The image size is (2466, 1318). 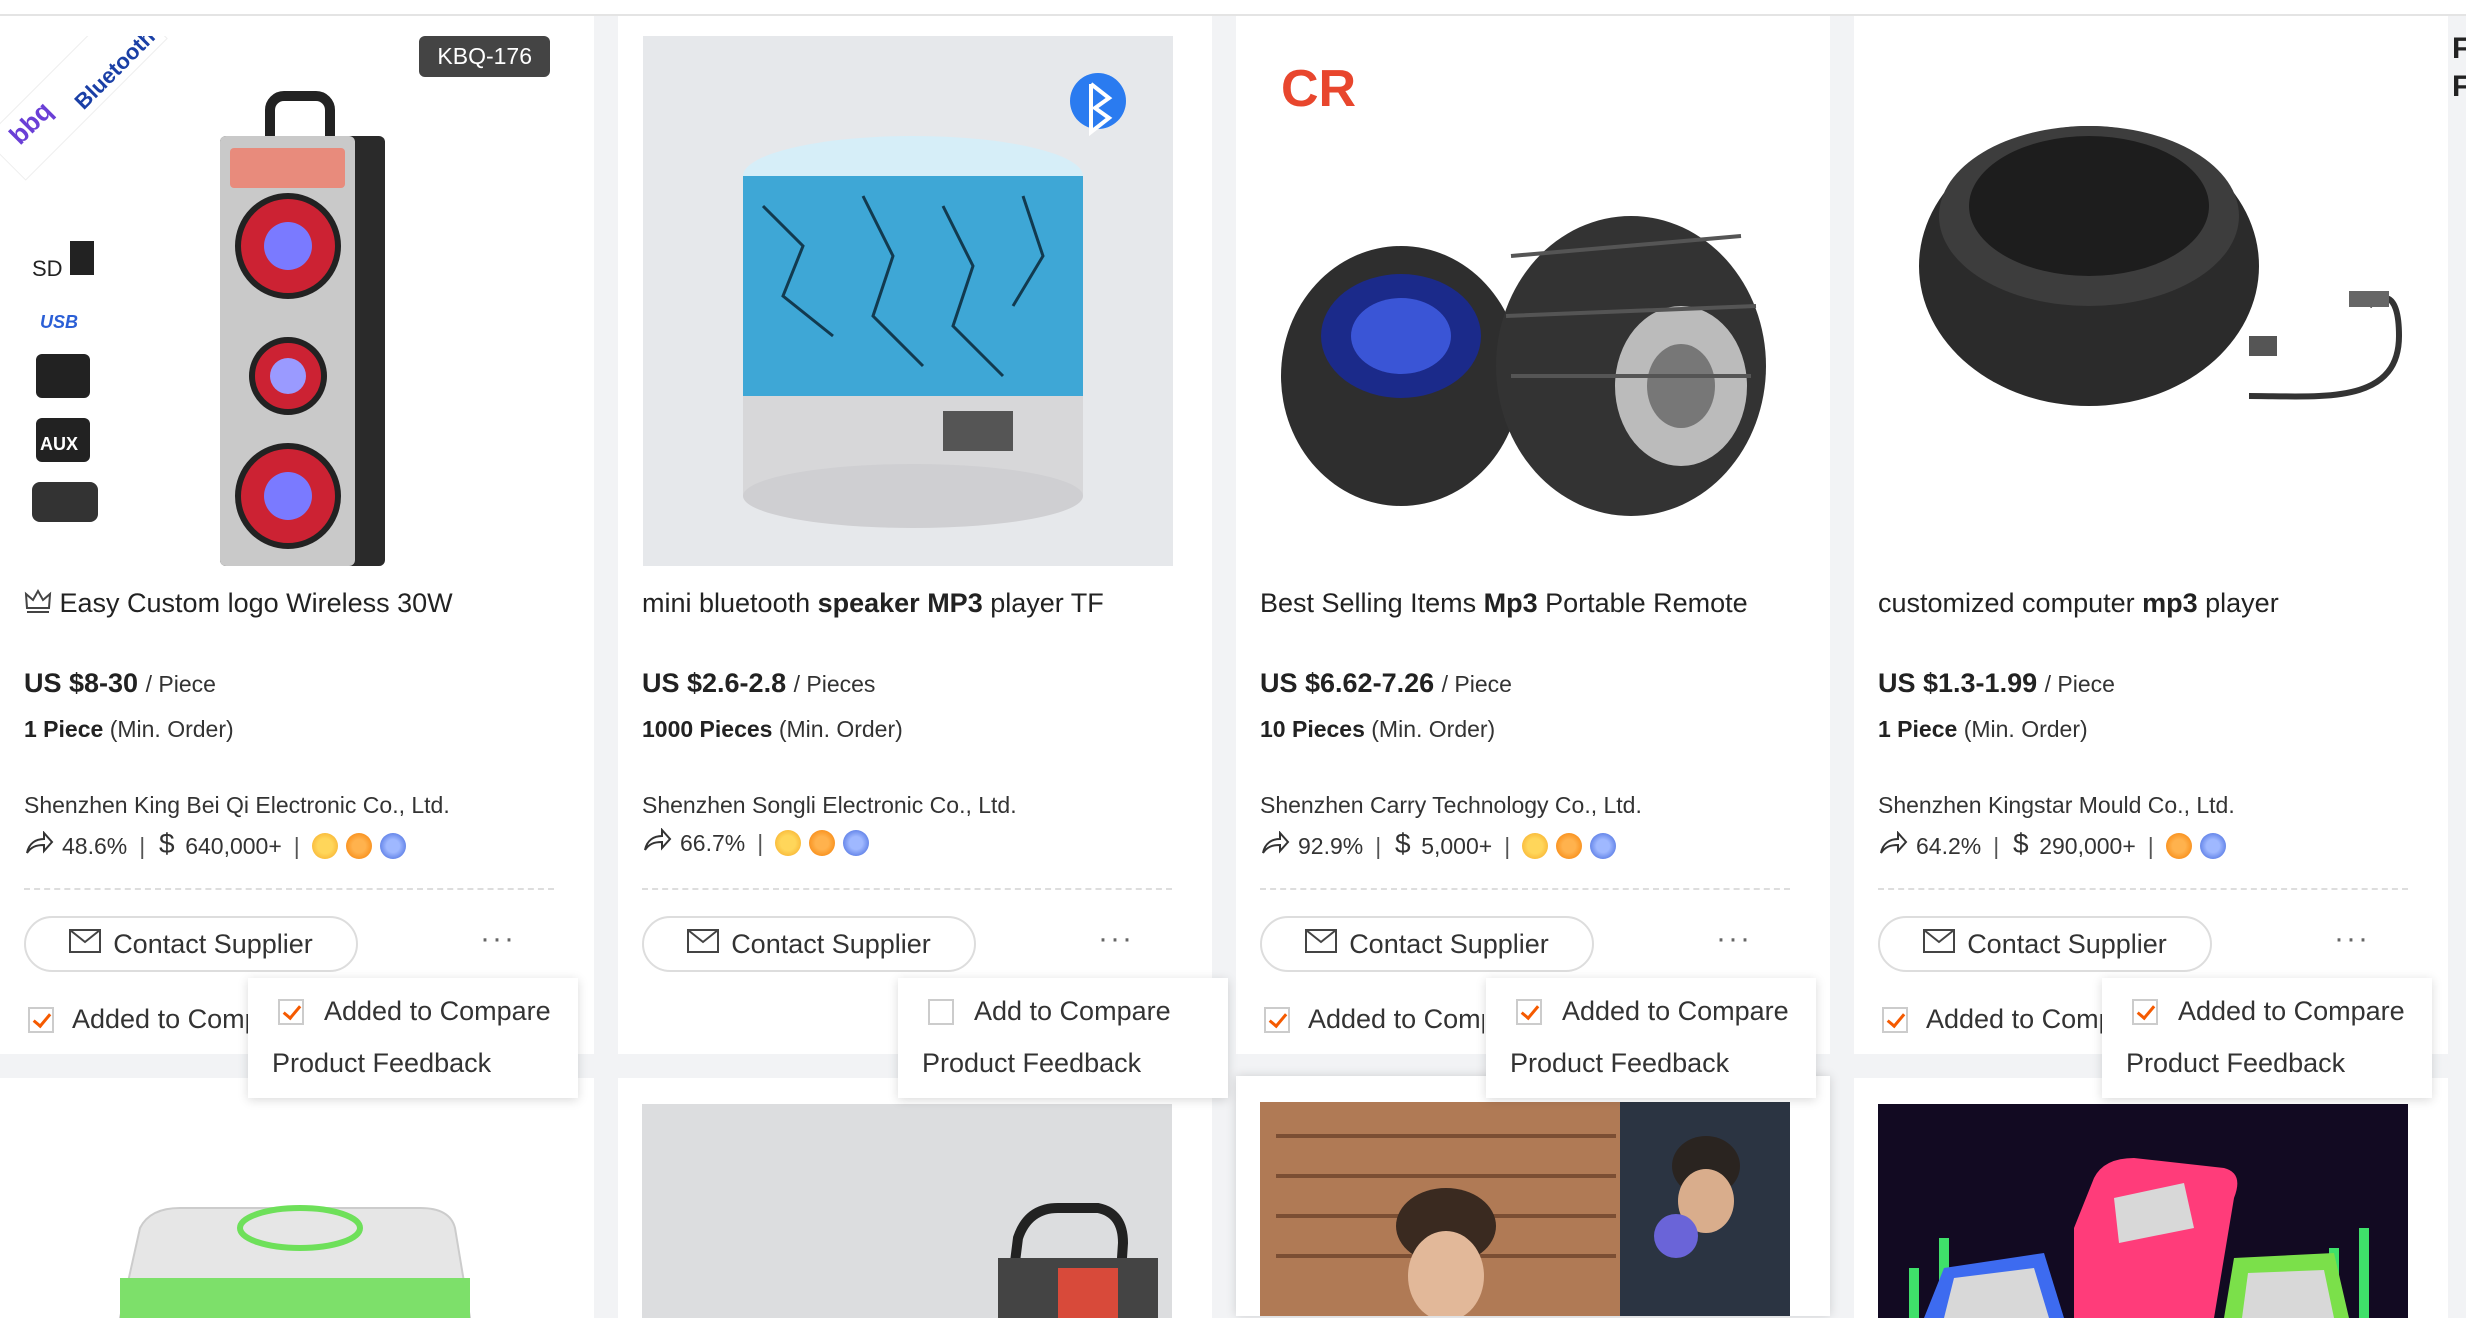 What do you see at coordinates (2056, 805) in the screenshot?
I see `supplier-name: Shenzhen Kingstar Mould Co., Ltd.` at bounding box center [2056, 805].